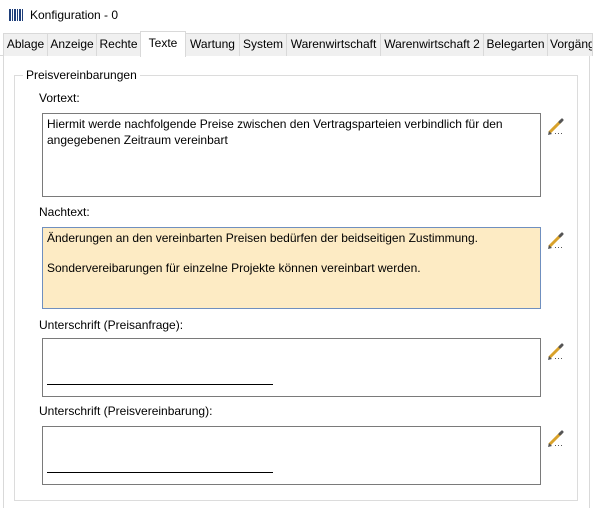 Image resolution: width=593 pixels, height=510 pixels. I want to click on tab-belegarten: Belegarten, so click(515, 44).